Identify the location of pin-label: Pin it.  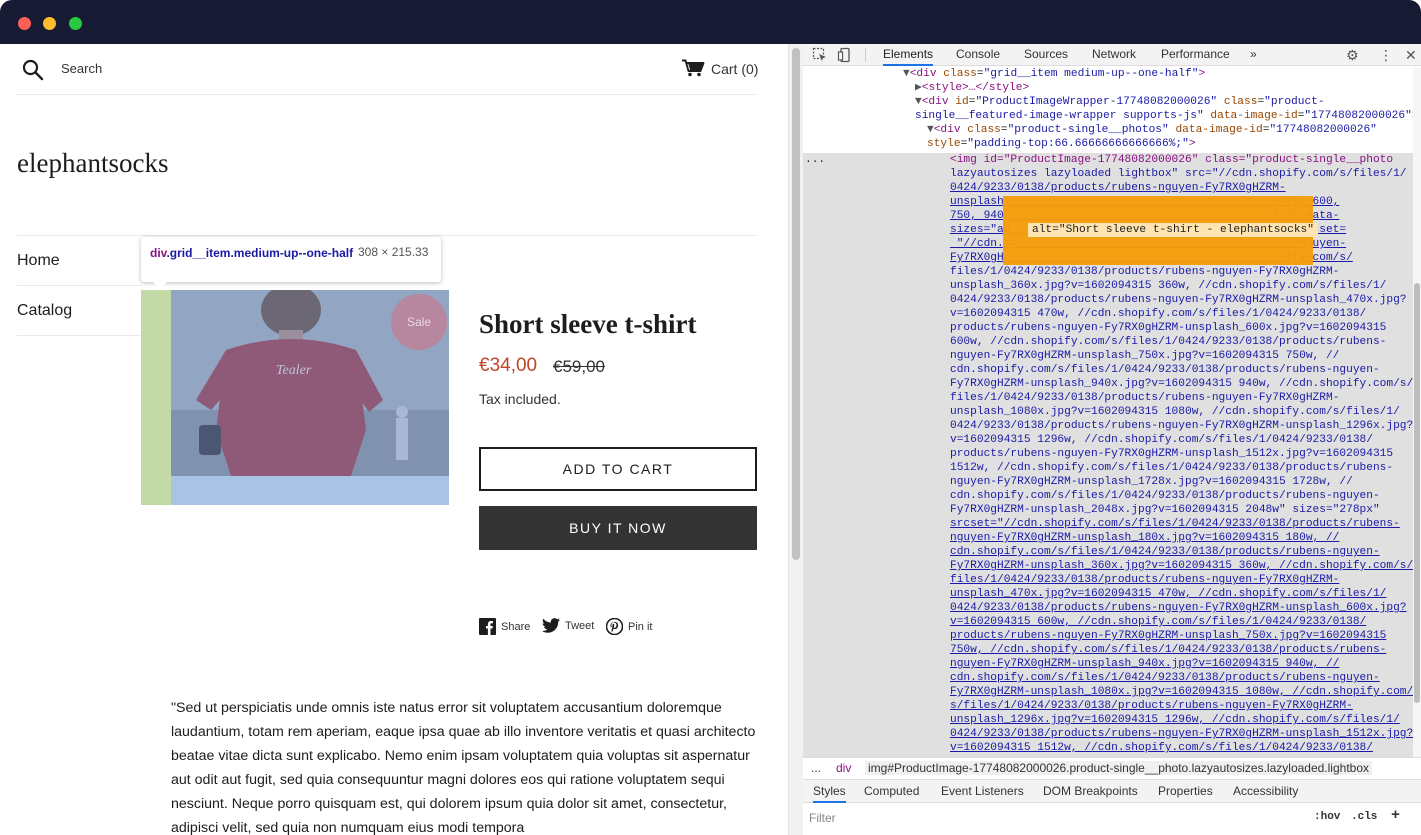
(640, 626).